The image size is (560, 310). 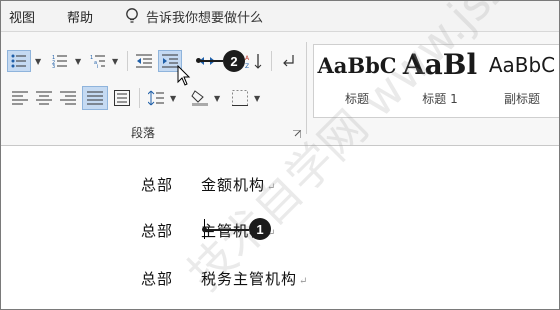 I want to click on style-name: 标题, so click(x=356, y=99).